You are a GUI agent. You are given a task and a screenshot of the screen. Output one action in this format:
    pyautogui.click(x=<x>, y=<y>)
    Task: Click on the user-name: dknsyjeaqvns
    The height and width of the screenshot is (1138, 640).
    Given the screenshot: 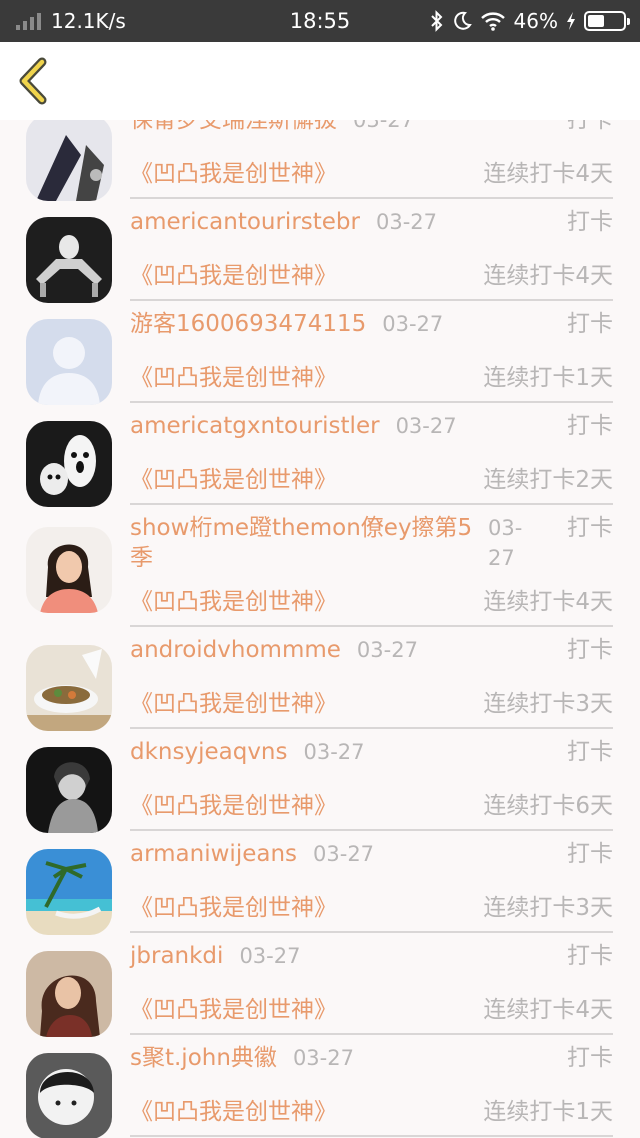 What is the action you would take?
    pyautogui.click(x=209, y=752)
    